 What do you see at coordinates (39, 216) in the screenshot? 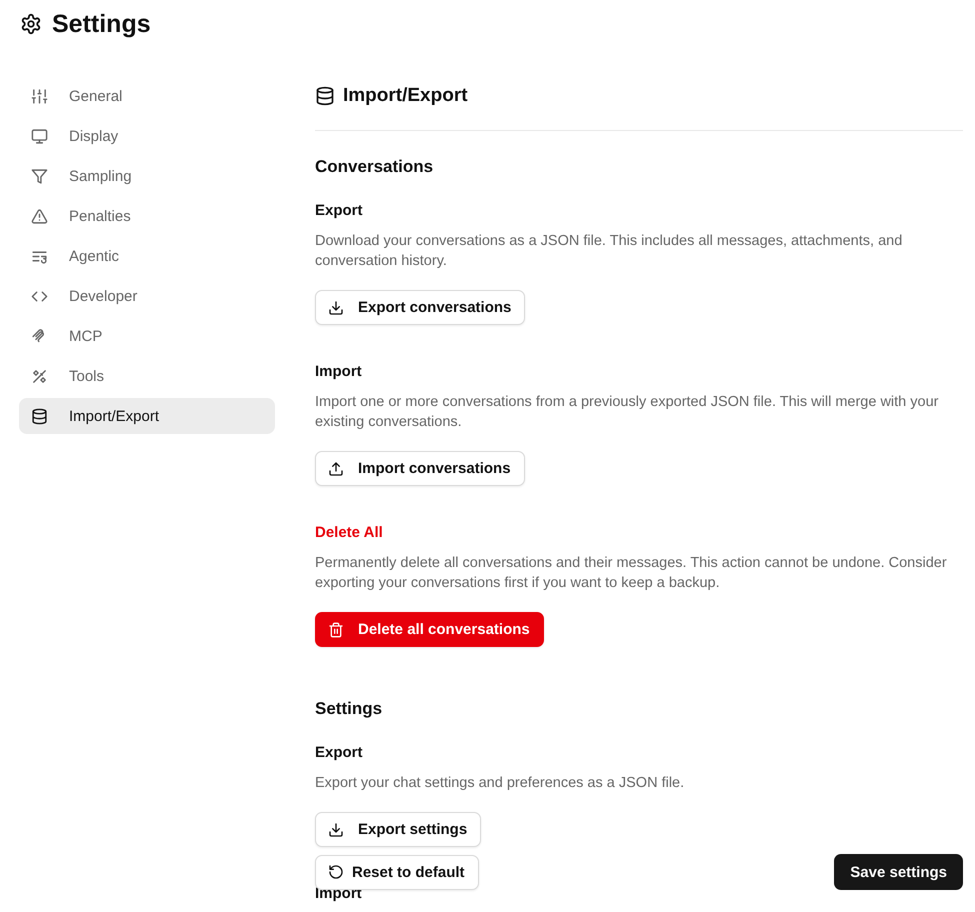
I see `warning-icon` at bounding box center [39, 216].